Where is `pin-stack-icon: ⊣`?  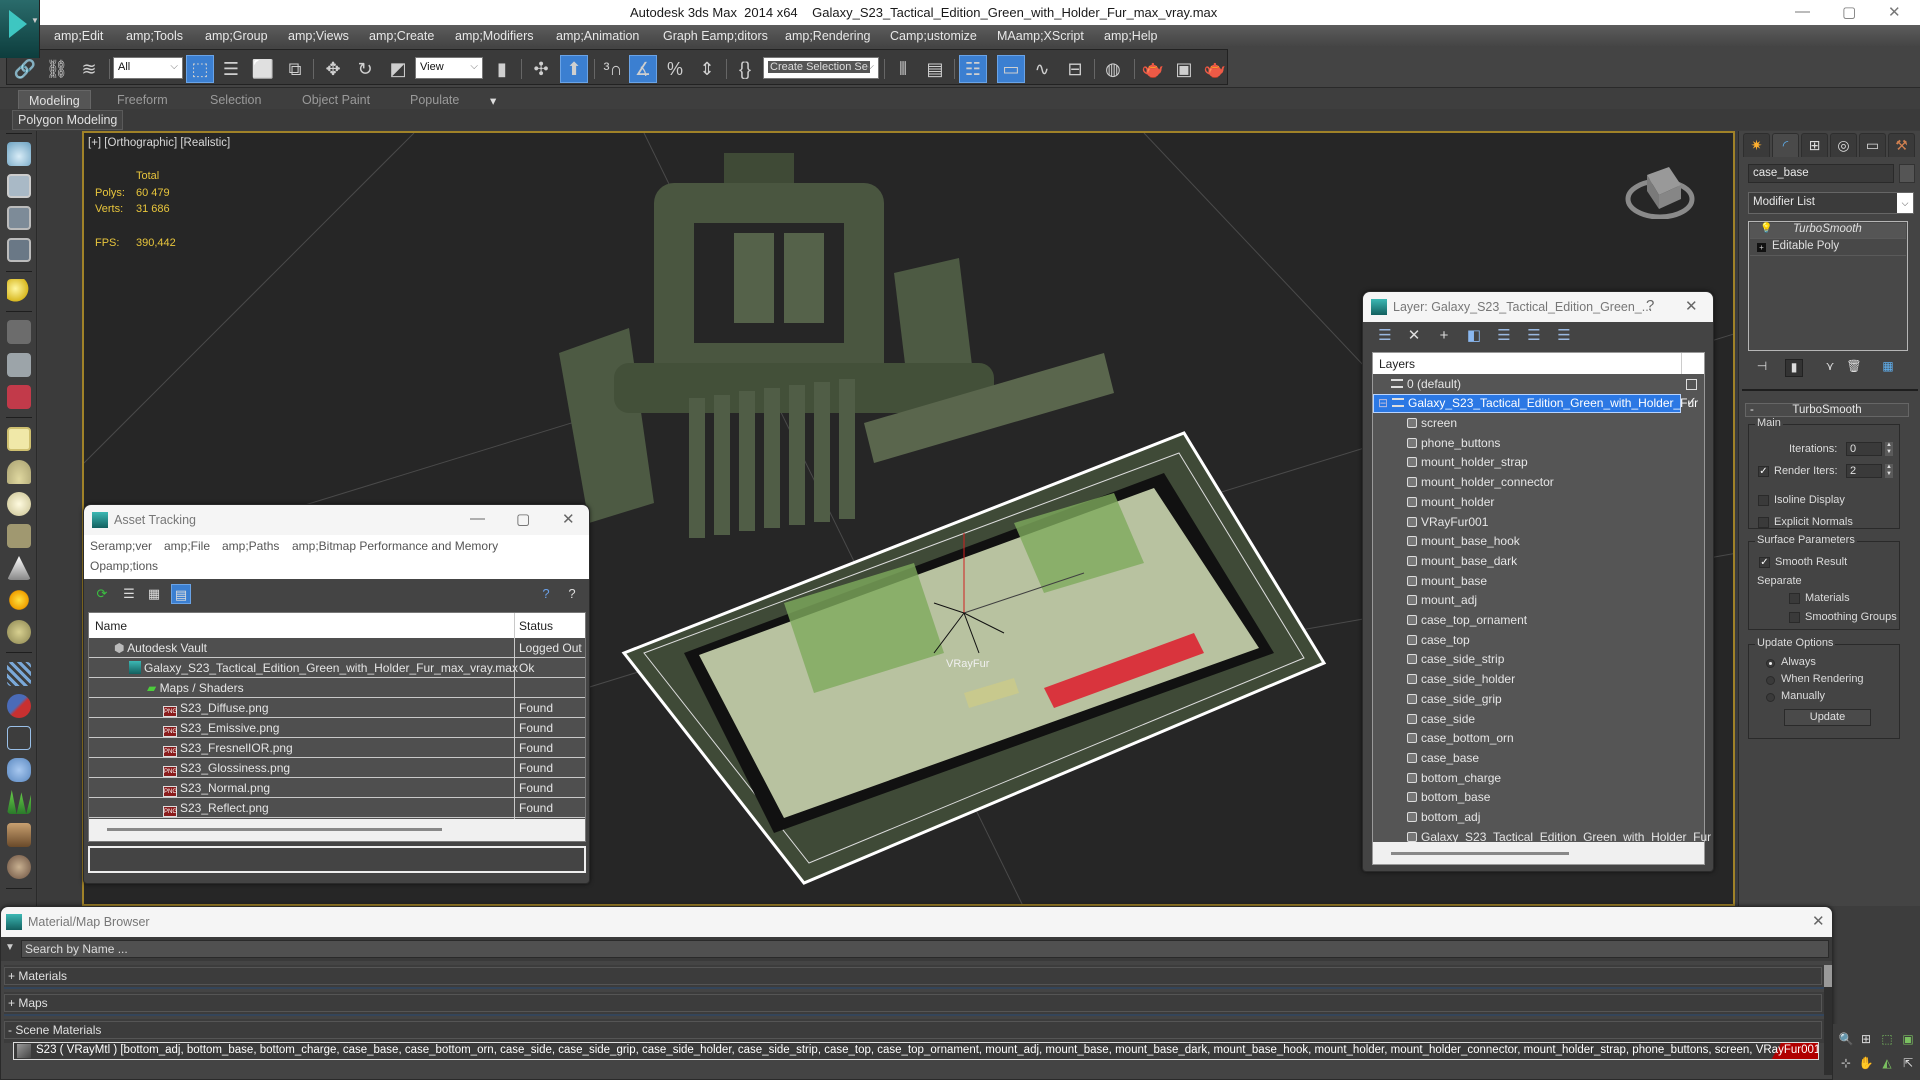 pin-stack-icon: ⊣ is located at coordinates (1762, 368).